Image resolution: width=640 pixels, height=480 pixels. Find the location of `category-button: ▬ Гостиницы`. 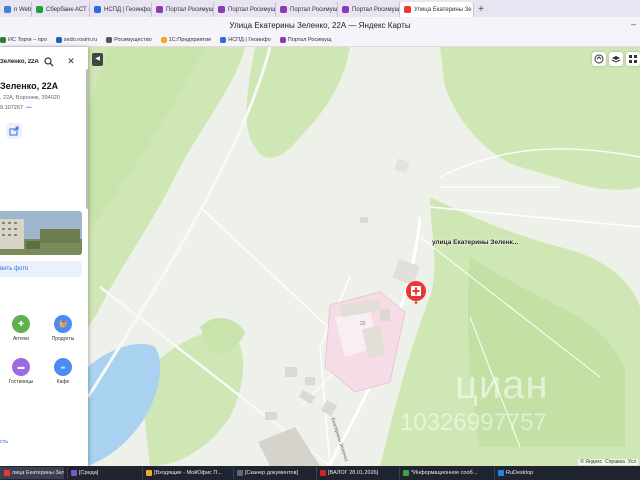

category-button: ▬ Гостиницы is located at coordinates (21, 371).